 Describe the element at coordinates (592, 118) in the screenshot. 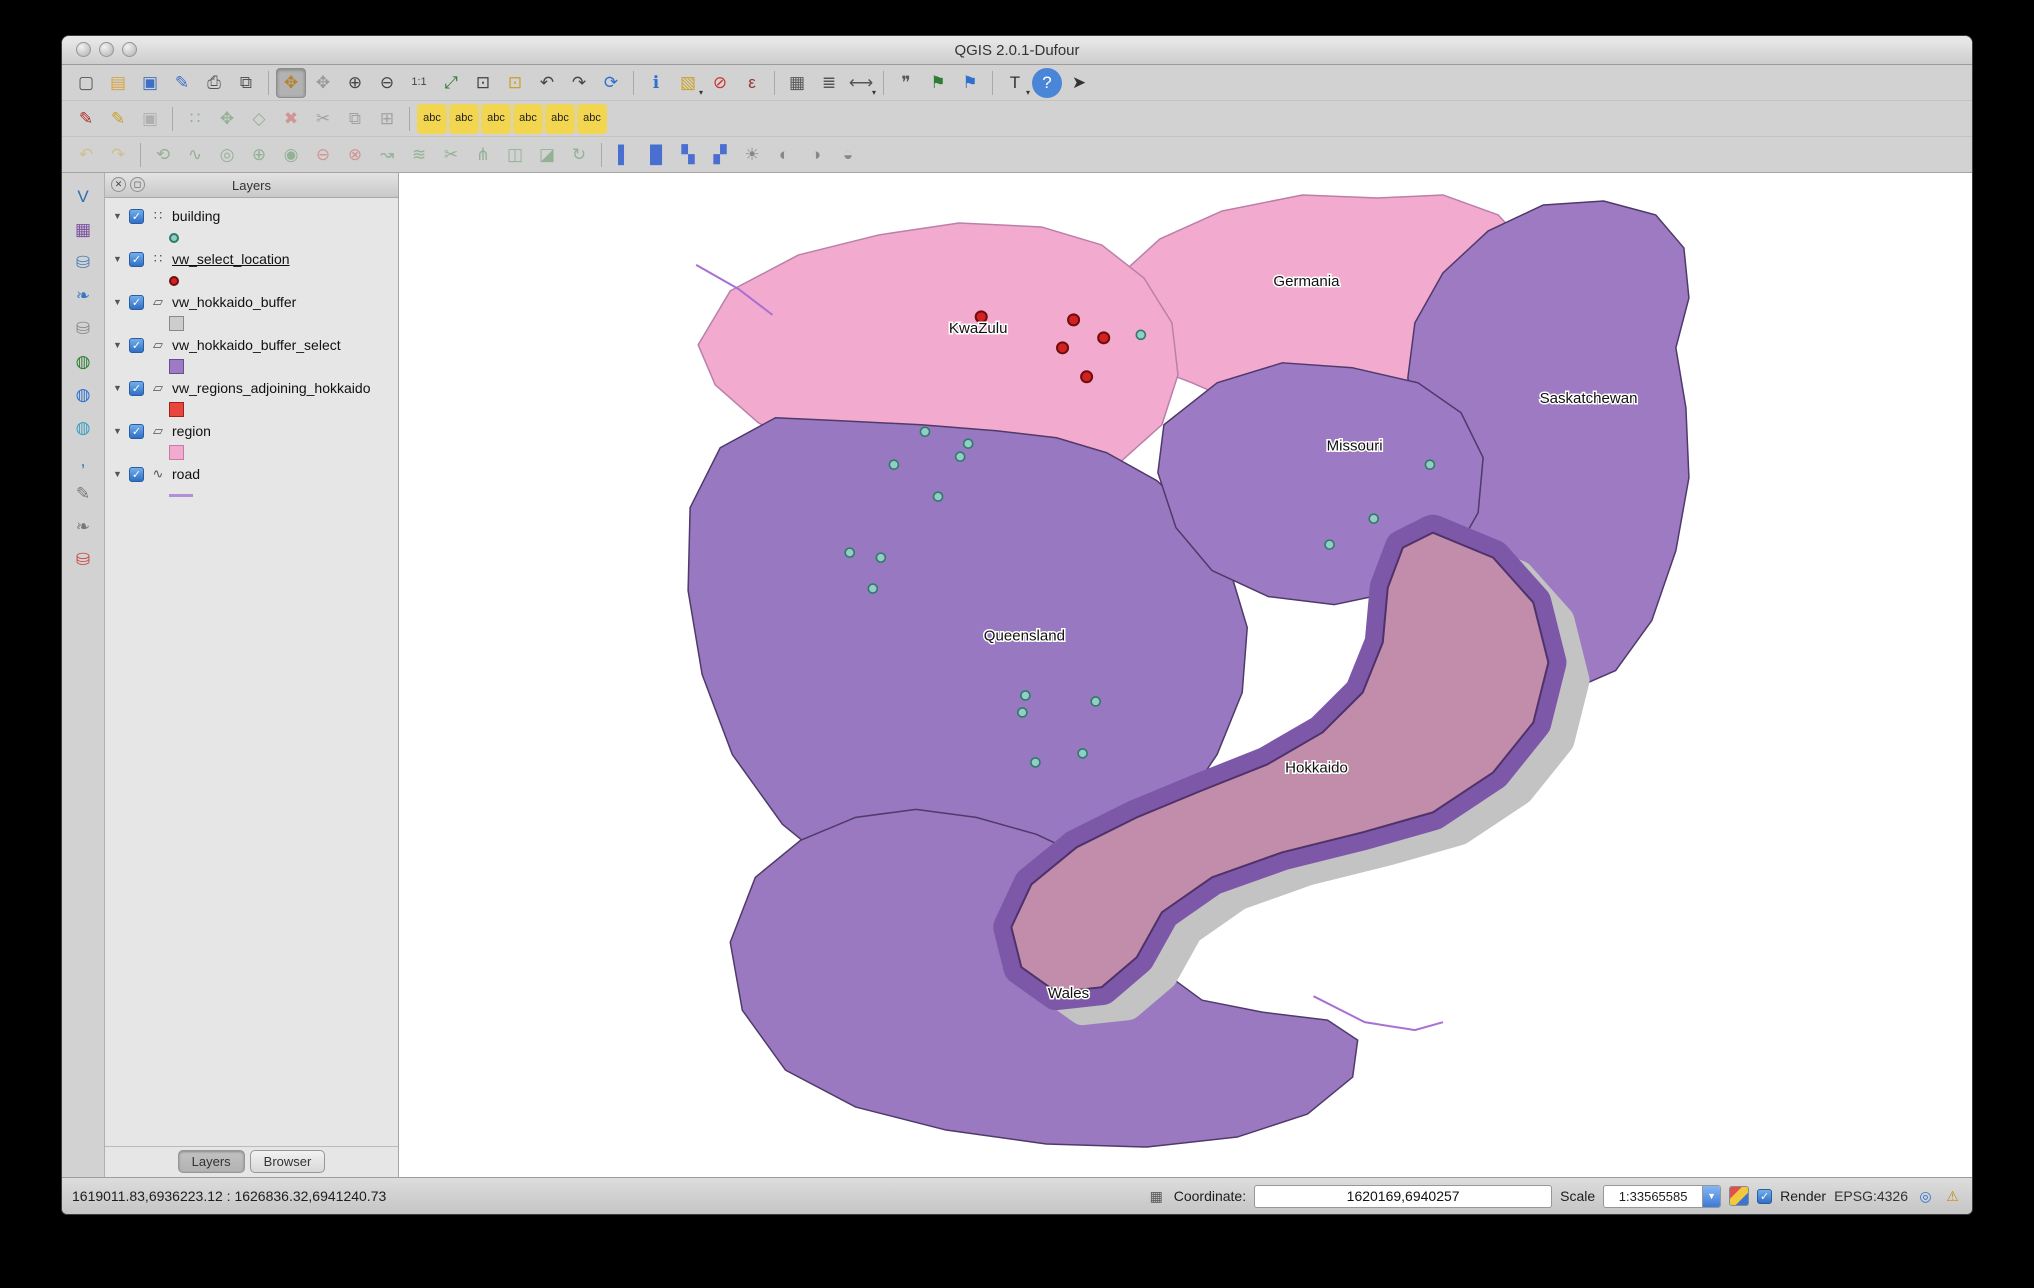

I see `label-properties-icon: abc` at that location.